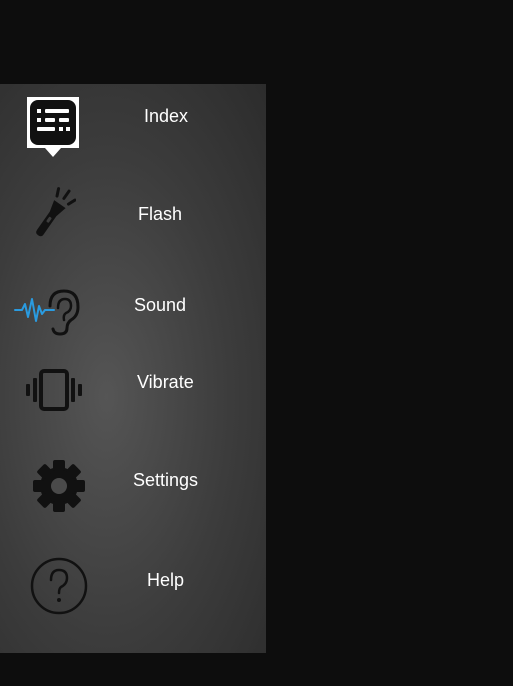 The width and height of the screenshot is (513, 686). What do you see at coordinates (54, 390) in the screenshot?
I see `phone-vibrate-icon` at bounding box center [54, 390].